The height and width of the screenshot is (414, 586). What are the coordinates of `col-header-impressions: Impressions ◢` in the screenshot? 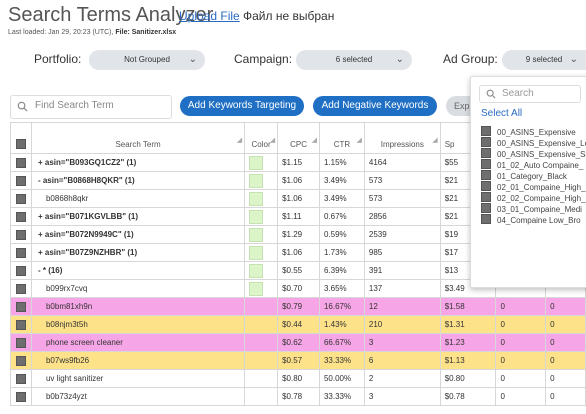 It's located at (402, 144).